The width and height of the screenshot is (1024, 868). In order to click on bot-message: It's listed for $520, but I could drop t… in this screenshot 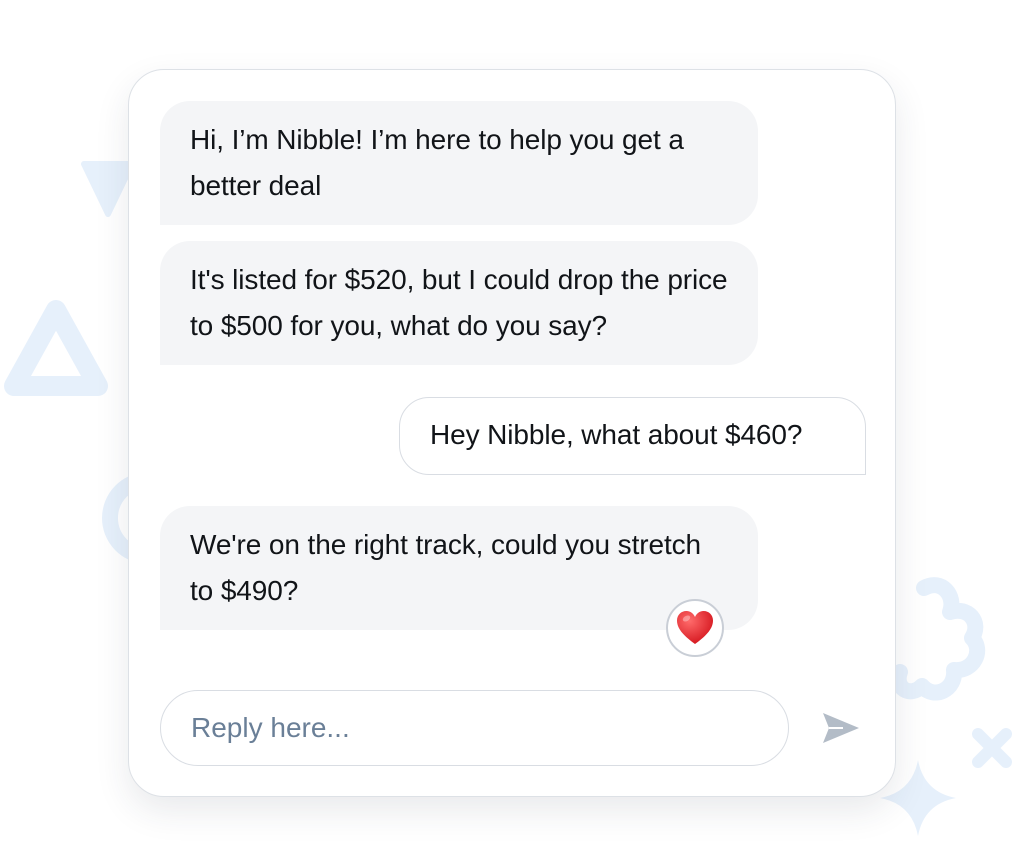, I will do `click(459, 303)`.